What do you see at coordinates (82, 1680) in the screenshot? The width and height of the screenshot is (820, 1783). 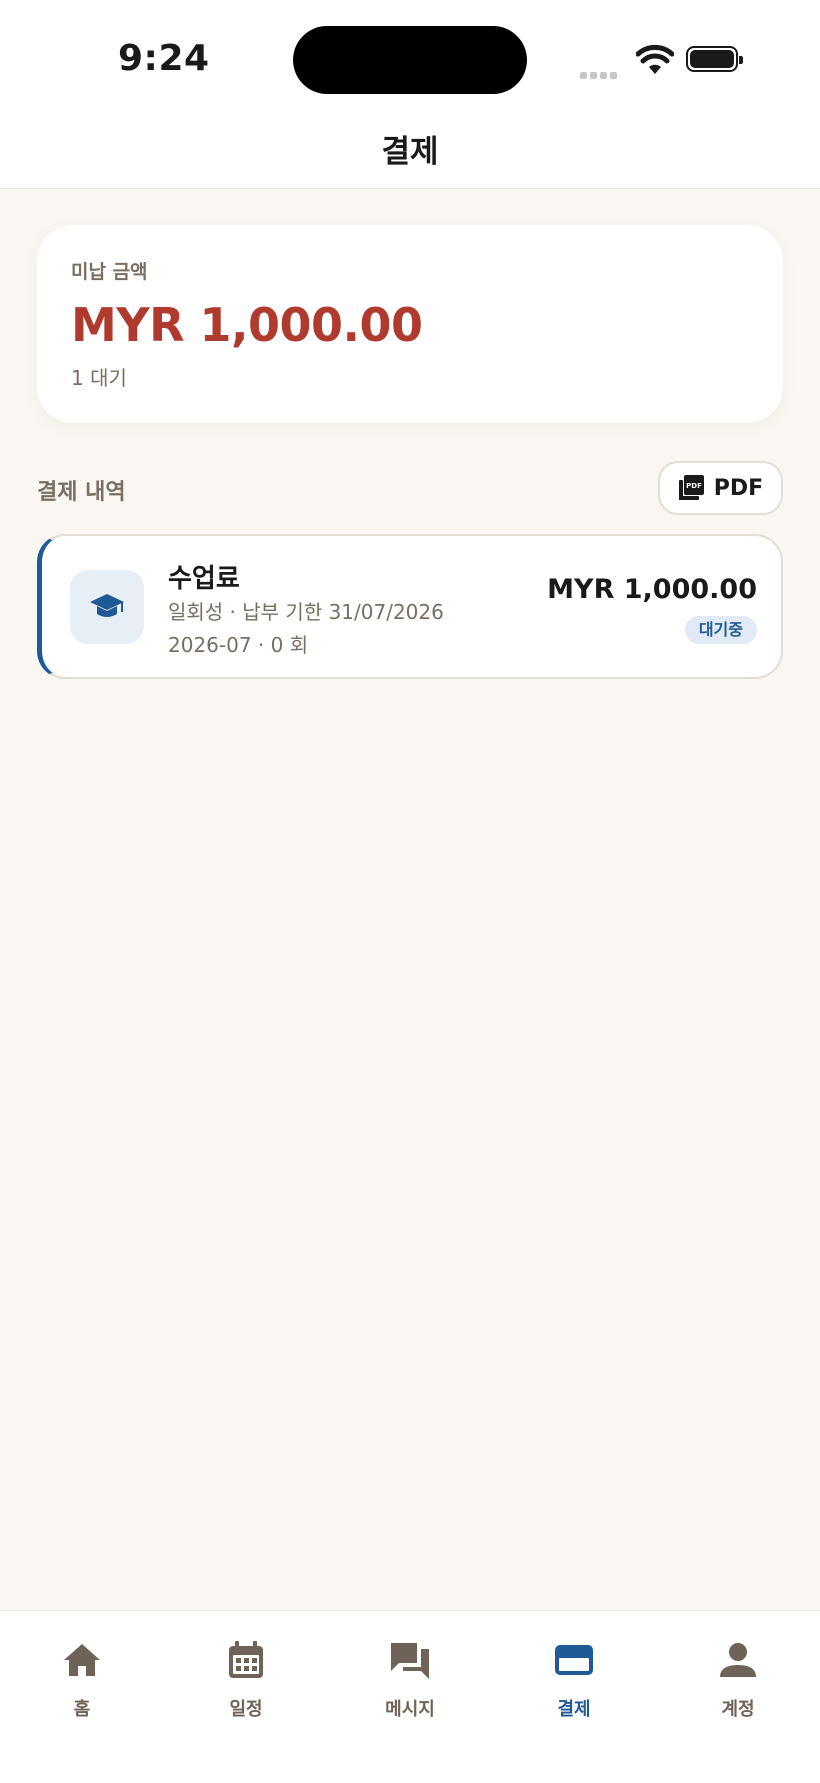 I see `tab-home: 홈` at bounding box center [82, 1680].